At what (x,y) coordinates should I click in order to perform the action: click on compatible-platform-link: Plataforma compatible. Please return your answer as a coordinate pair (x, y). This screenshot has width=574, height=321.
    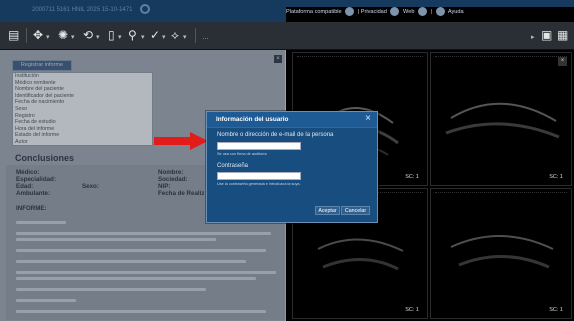
    Looking at the image, I should click on (314, 12).